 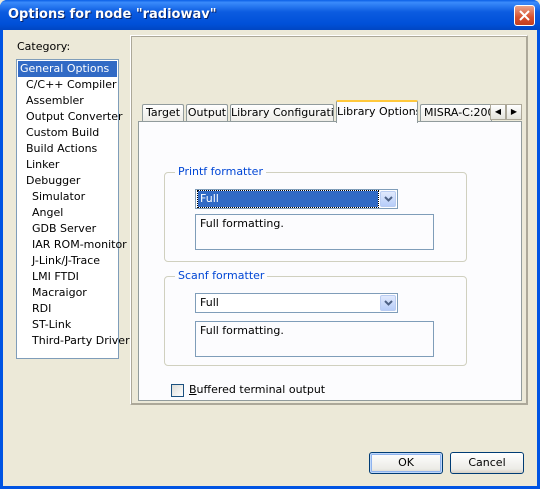 What do you see at coordinates (487, 463) in the screenshot?
I see `cancel-button: Cancel` at bounding box center [487, 463].